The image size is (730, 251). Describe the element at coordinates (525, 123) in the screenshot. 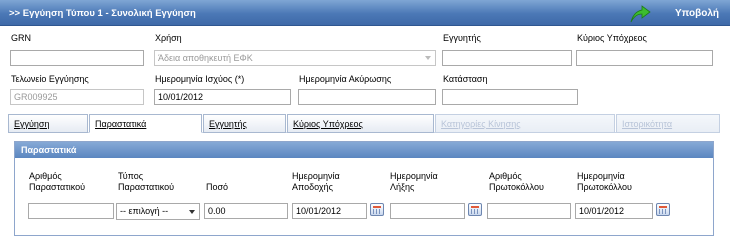

I see `tab-movement-categories: Κατηγορίες Κίνησης` at that location.